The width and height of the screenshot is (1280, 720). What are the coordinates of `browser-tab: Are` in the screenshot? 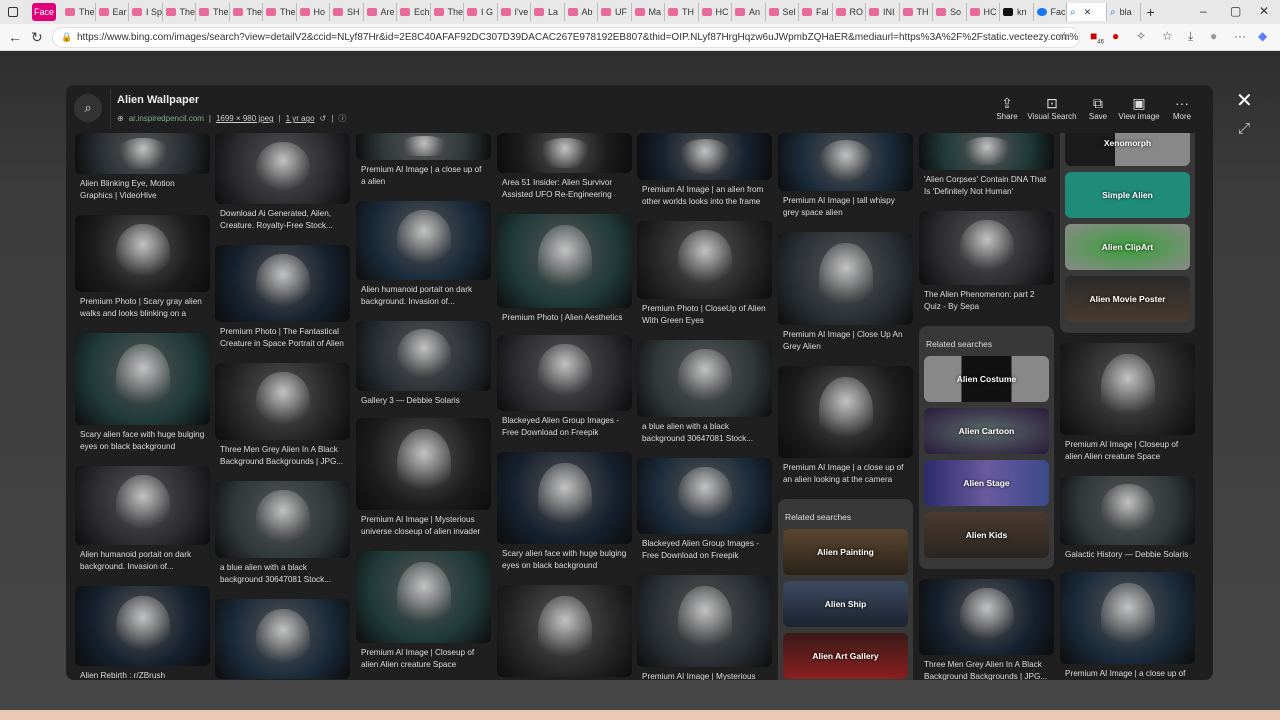 It's located at (380, 12).